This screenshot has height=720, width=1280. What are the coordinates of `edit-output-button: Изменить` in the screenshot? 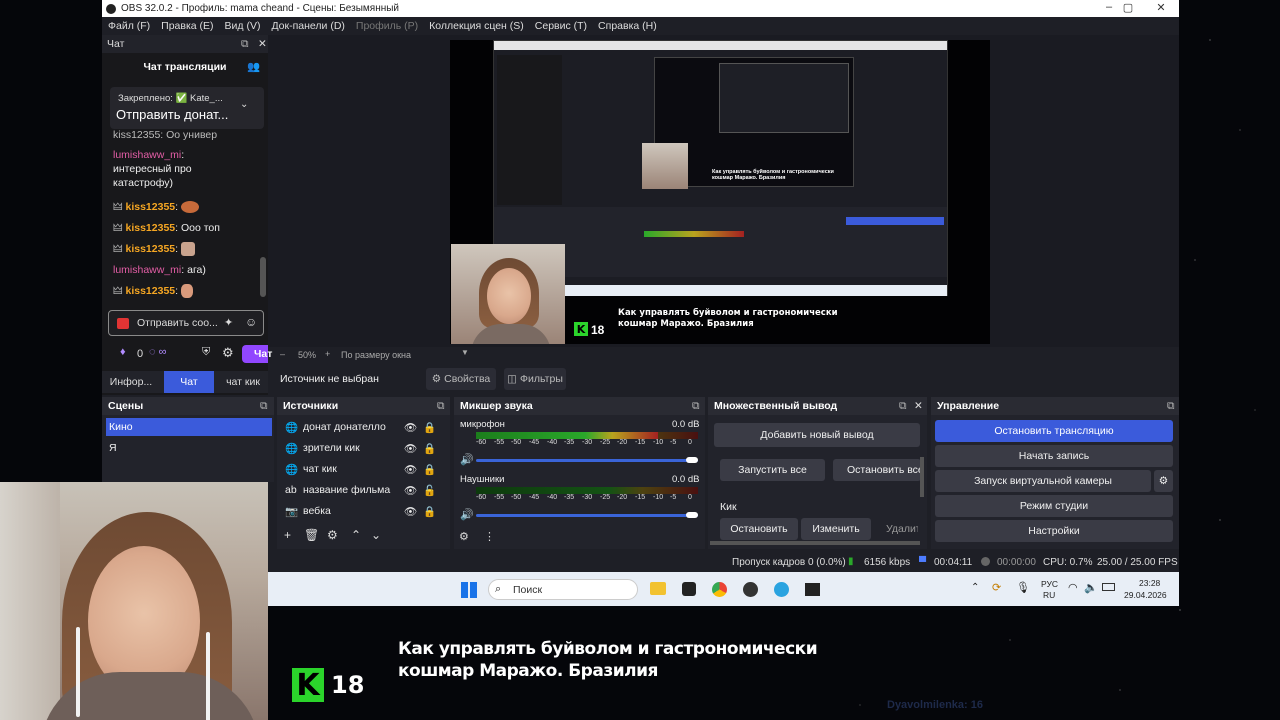 It's located at (836, 529).